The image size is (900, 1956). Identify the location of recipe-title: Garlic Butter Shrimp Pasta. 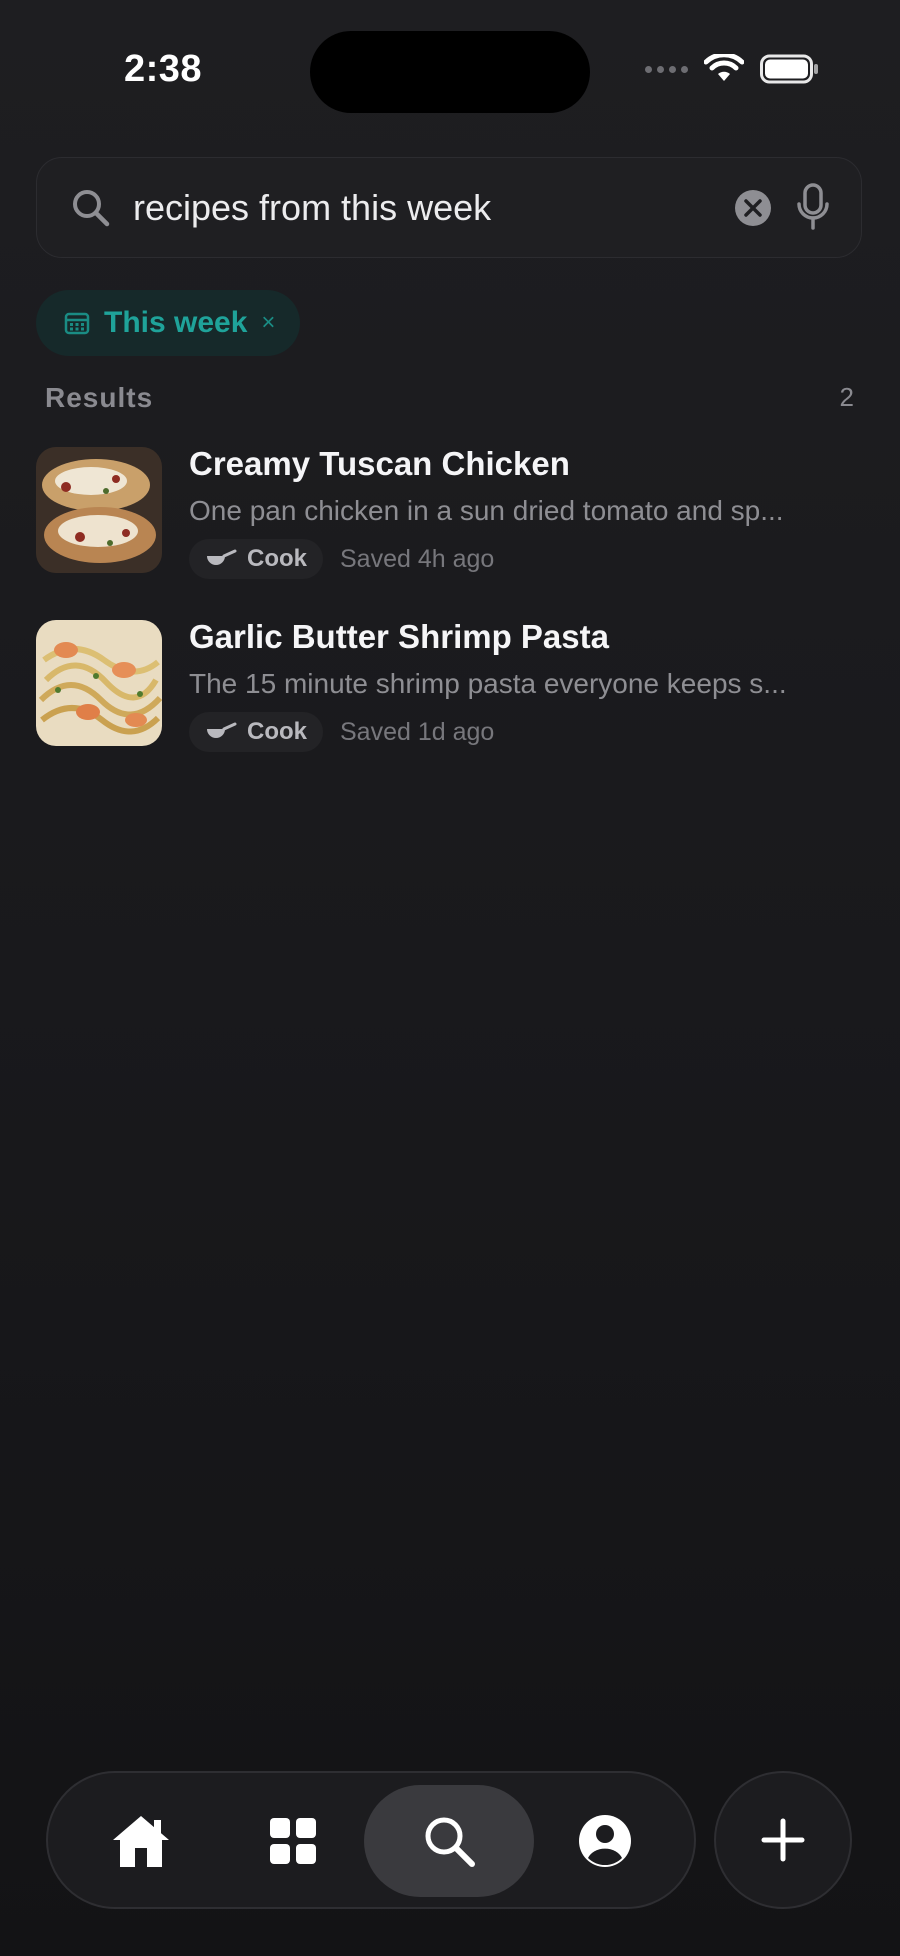
(399, 636).